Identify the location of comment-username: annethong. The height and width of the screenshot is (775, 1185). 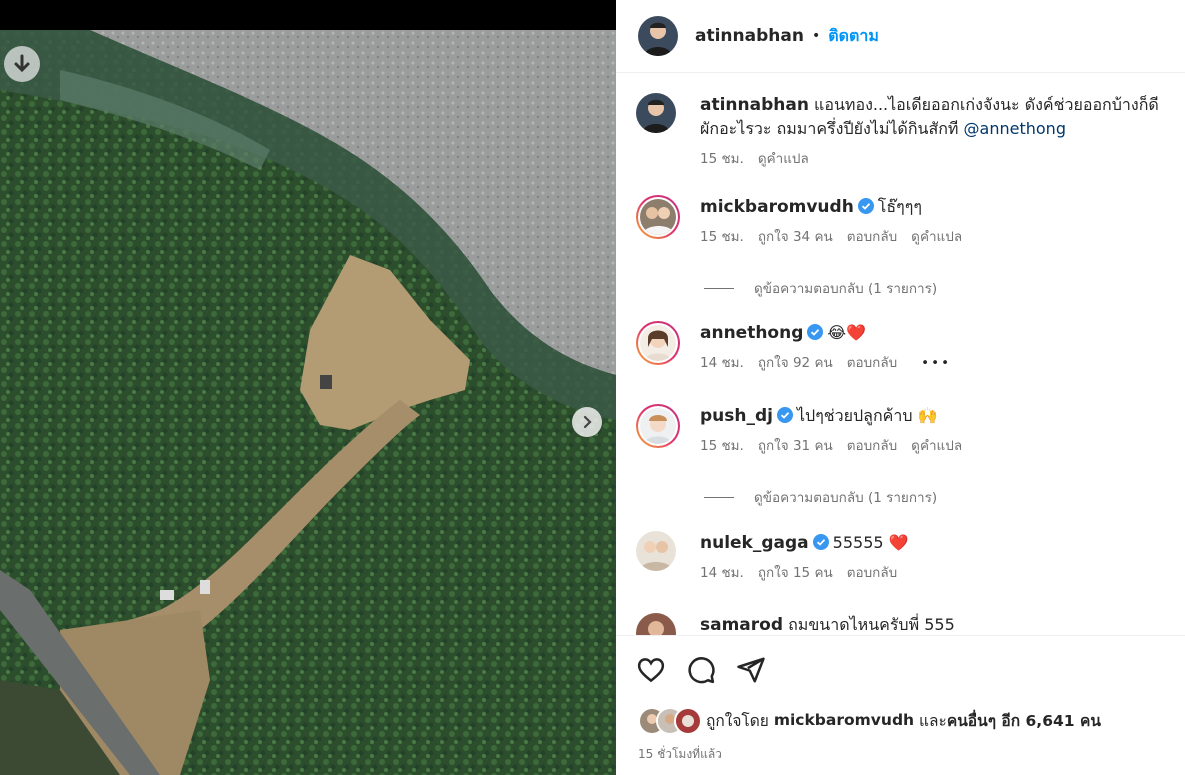
(751, 333).